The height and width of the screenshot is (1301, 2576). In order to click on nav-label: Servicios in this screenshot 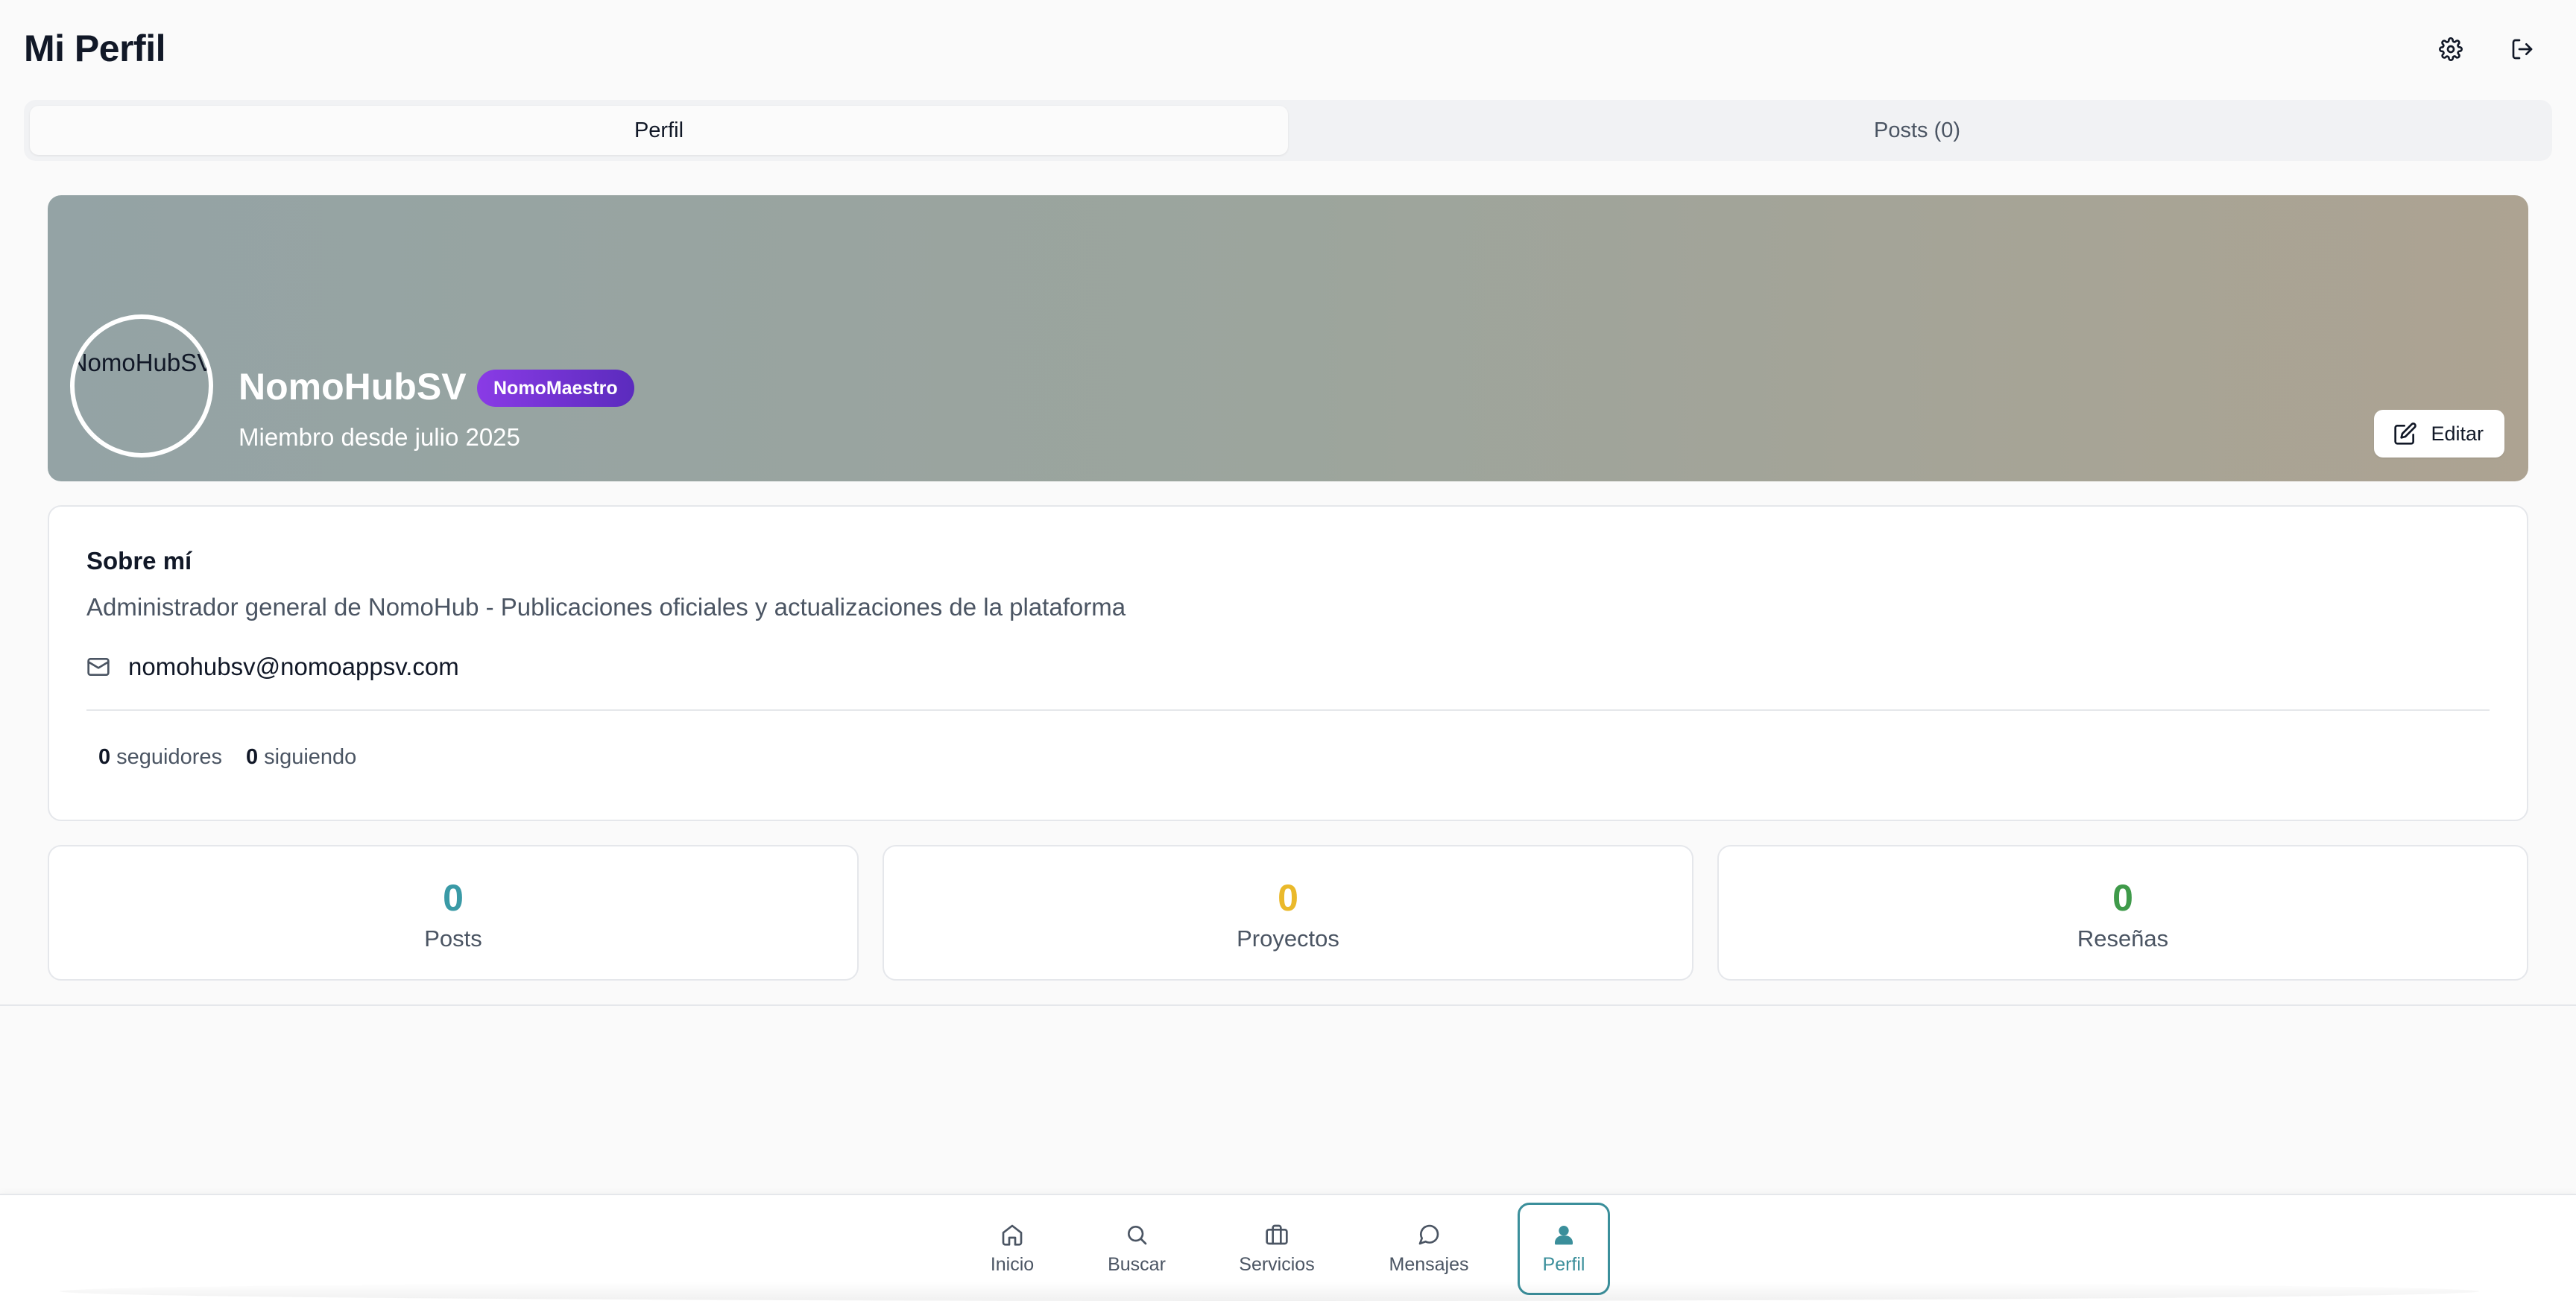, I will do `click(1277, 1264)`.